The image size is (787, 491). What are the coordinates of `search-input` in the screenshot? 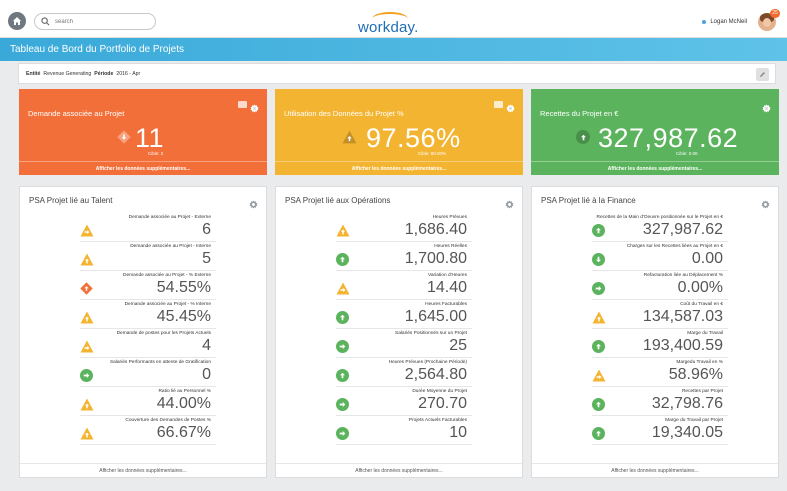 It's located at (100, 21).